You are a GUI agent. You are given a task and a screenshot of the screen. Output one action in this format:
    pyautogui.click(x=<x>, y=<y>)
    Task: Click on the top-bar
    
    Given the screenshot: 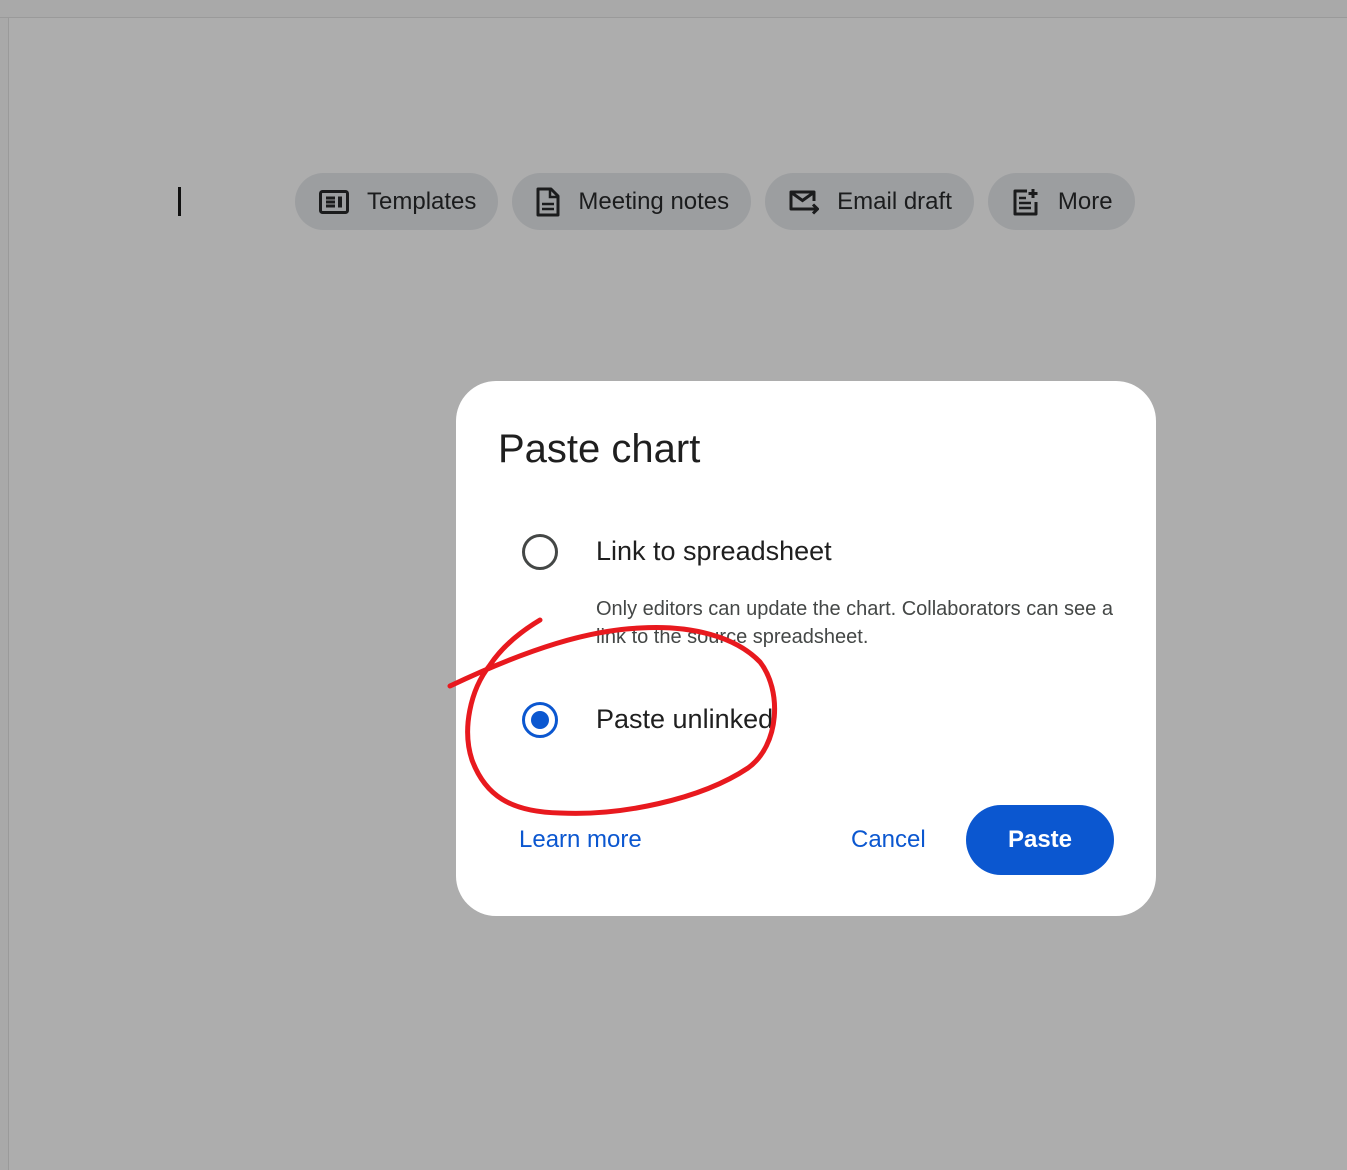 What is the action you would take?
    pyautogui.click(x=673, y=9)
    